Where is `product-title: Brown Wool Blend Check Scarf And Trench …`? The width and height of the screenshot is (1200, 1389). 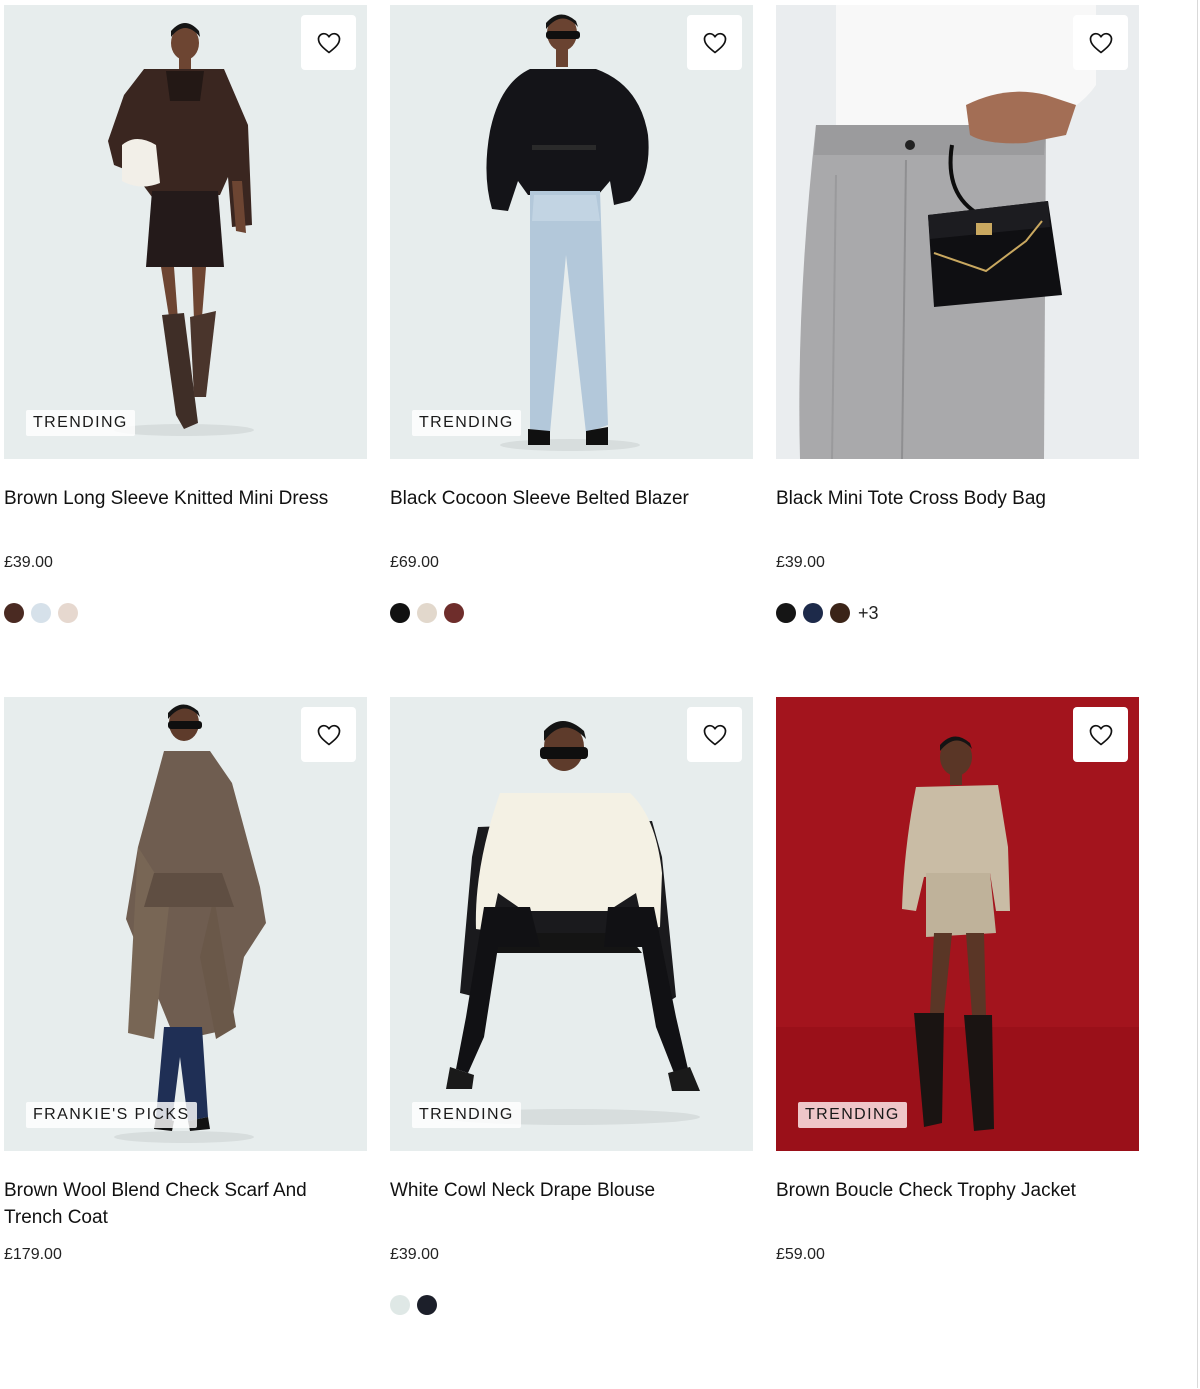 product-title: Brown Wool Blend Check Scarf And Trench … is located at coordinates (185, 1205).